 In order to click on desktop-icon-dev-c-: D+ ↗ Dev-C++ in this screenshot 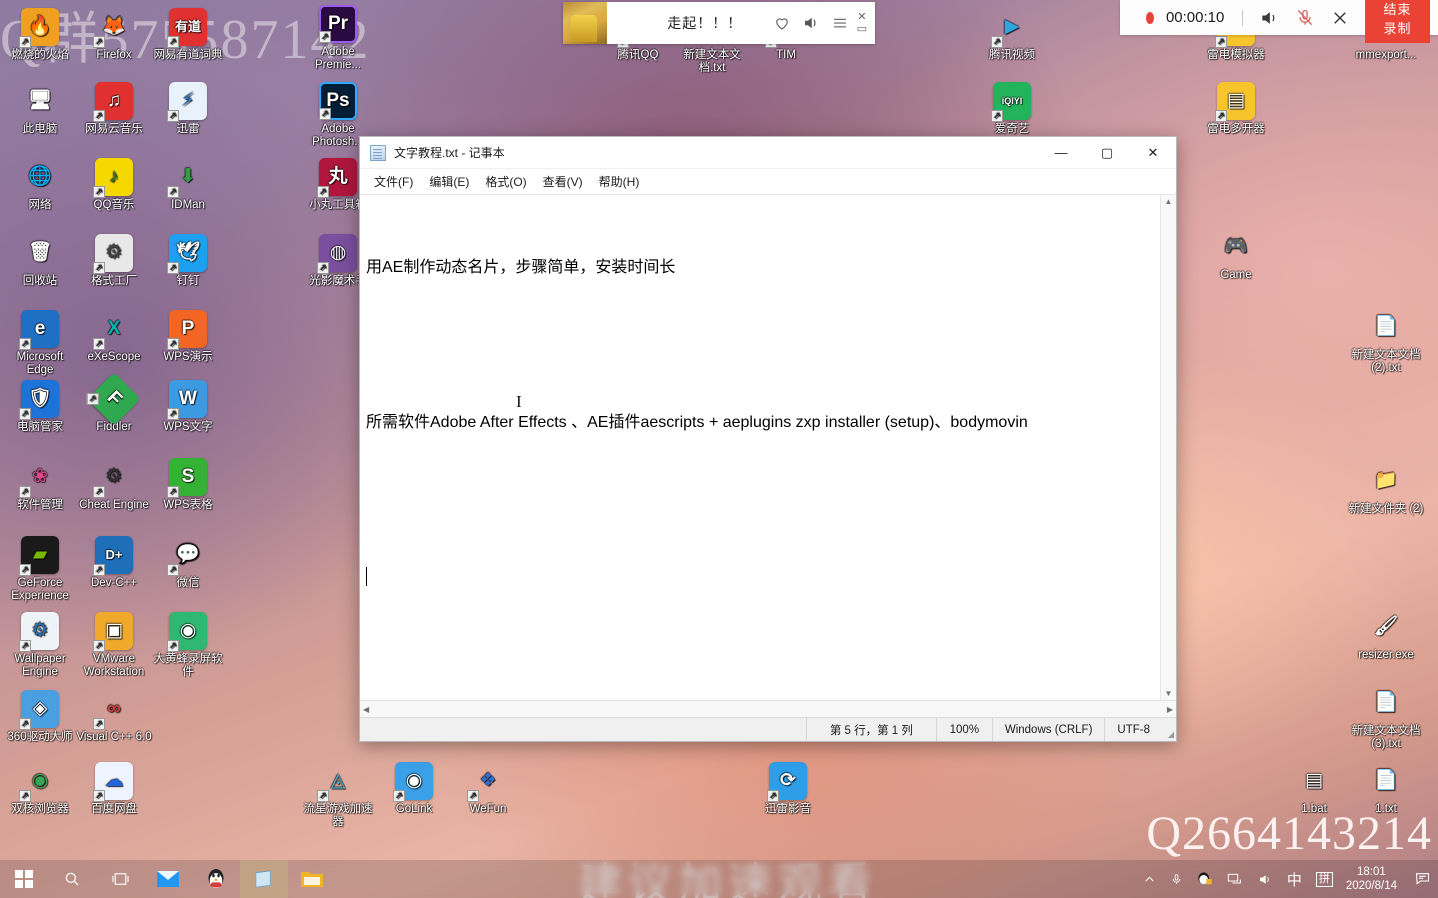, I will do `click(114, 563)`.